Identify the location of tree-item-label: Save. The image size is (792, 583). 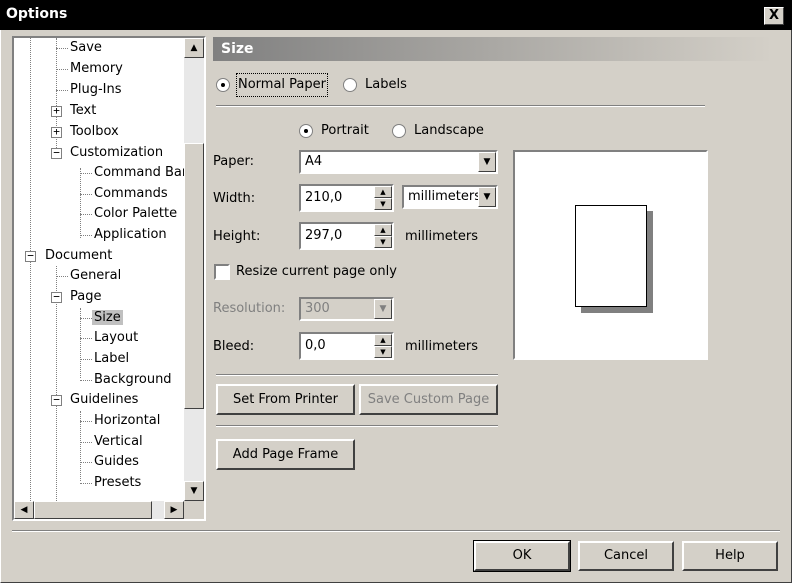
(86, 47).